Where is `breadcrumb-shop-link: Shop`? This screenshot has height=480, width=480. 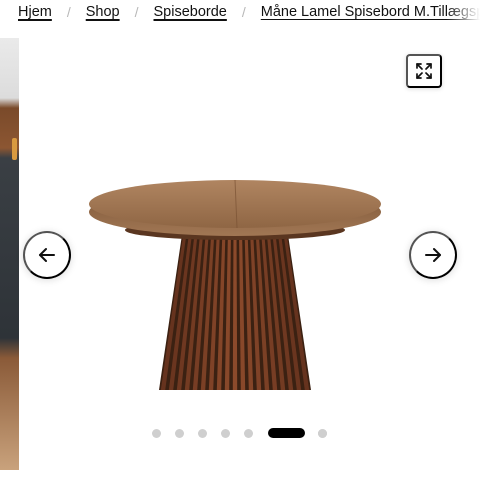 breadcrumb-shop-link: Shop is located at coordinates (103, 12).